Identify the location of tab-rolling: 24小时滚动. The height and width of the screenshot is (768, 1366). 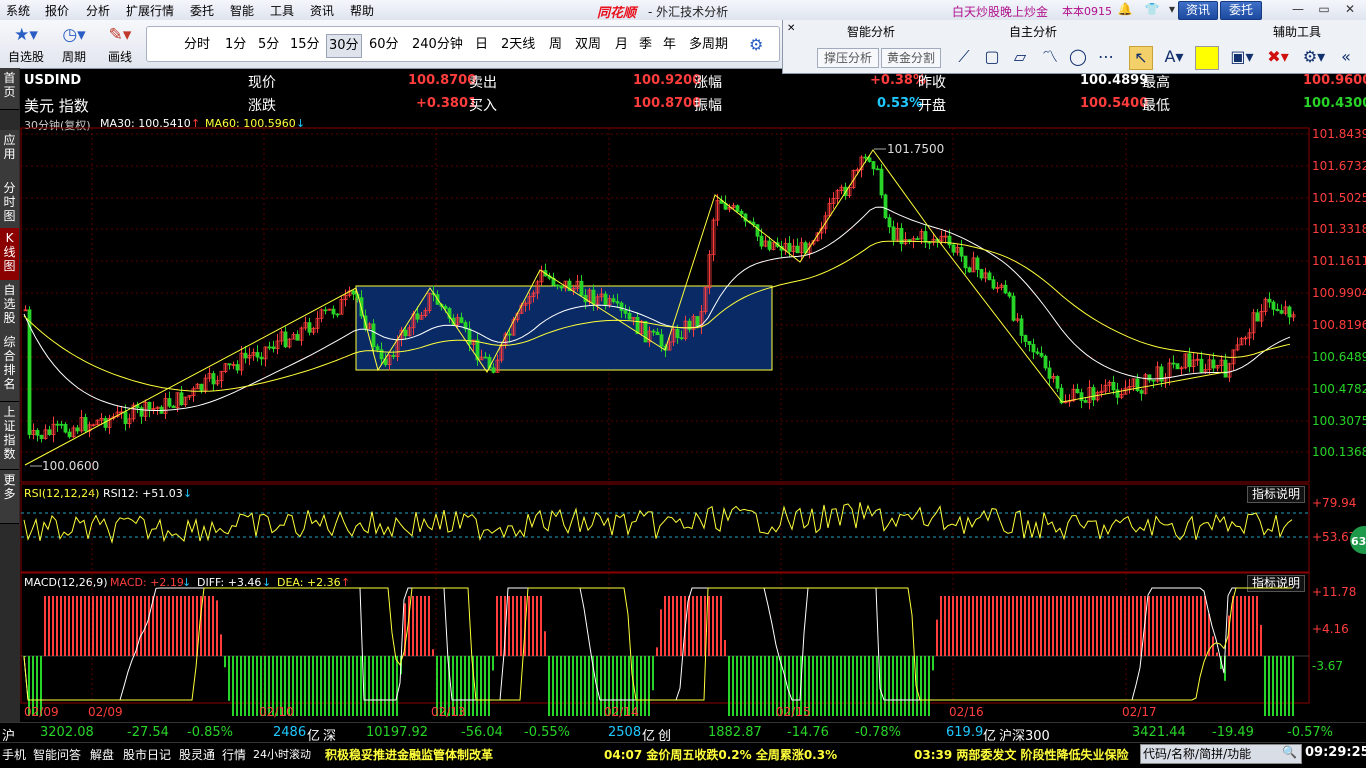
(282, 754).